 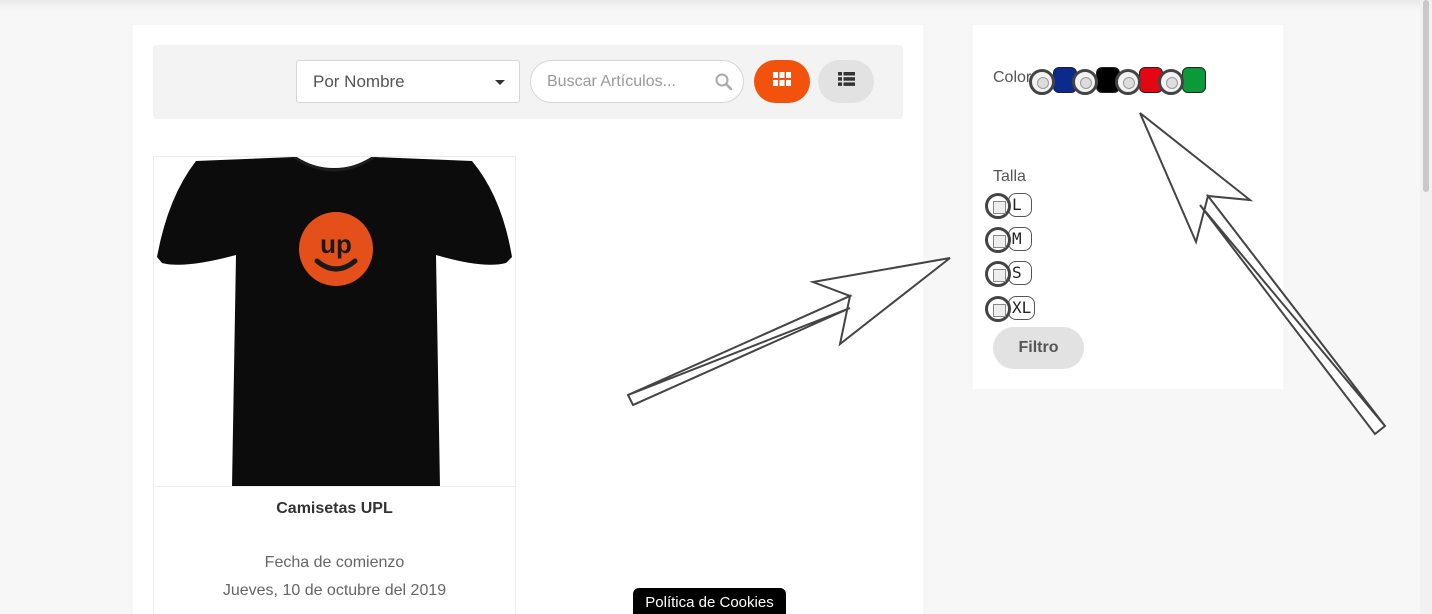 What do you see at coordinates (627, 82) in the screenshot?
I see `search-input` at bounding box center [627, 82].